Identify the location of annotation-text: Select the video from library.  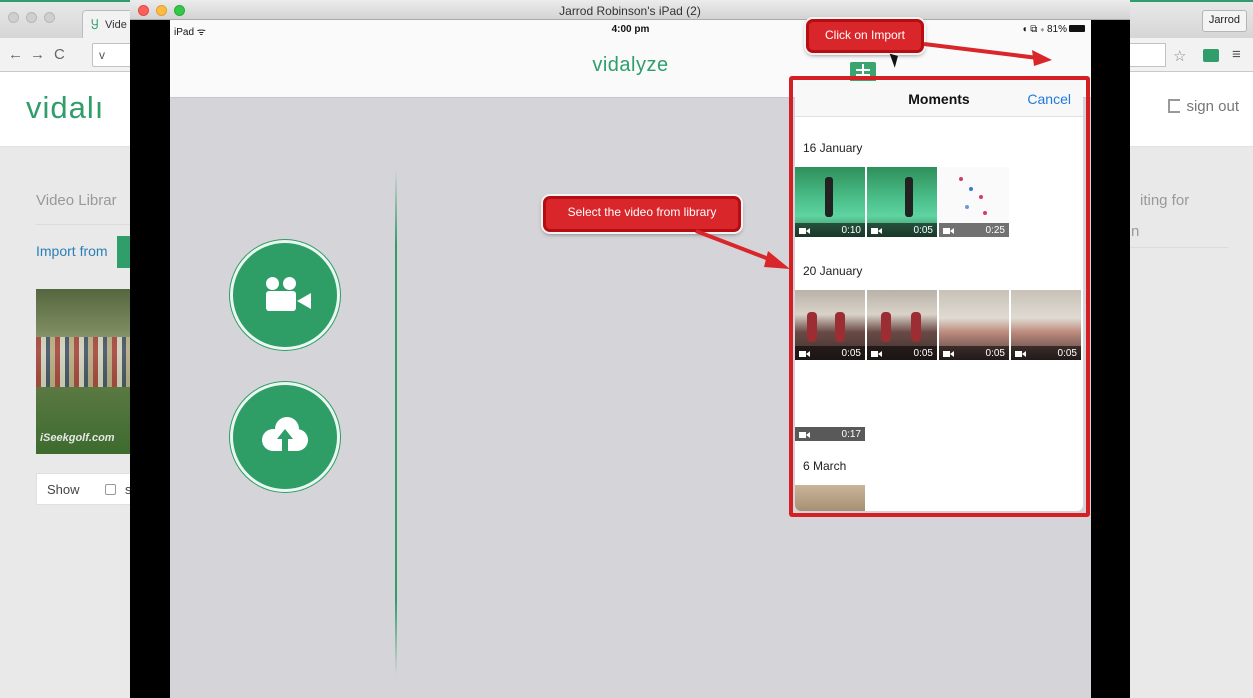
(642, 212).